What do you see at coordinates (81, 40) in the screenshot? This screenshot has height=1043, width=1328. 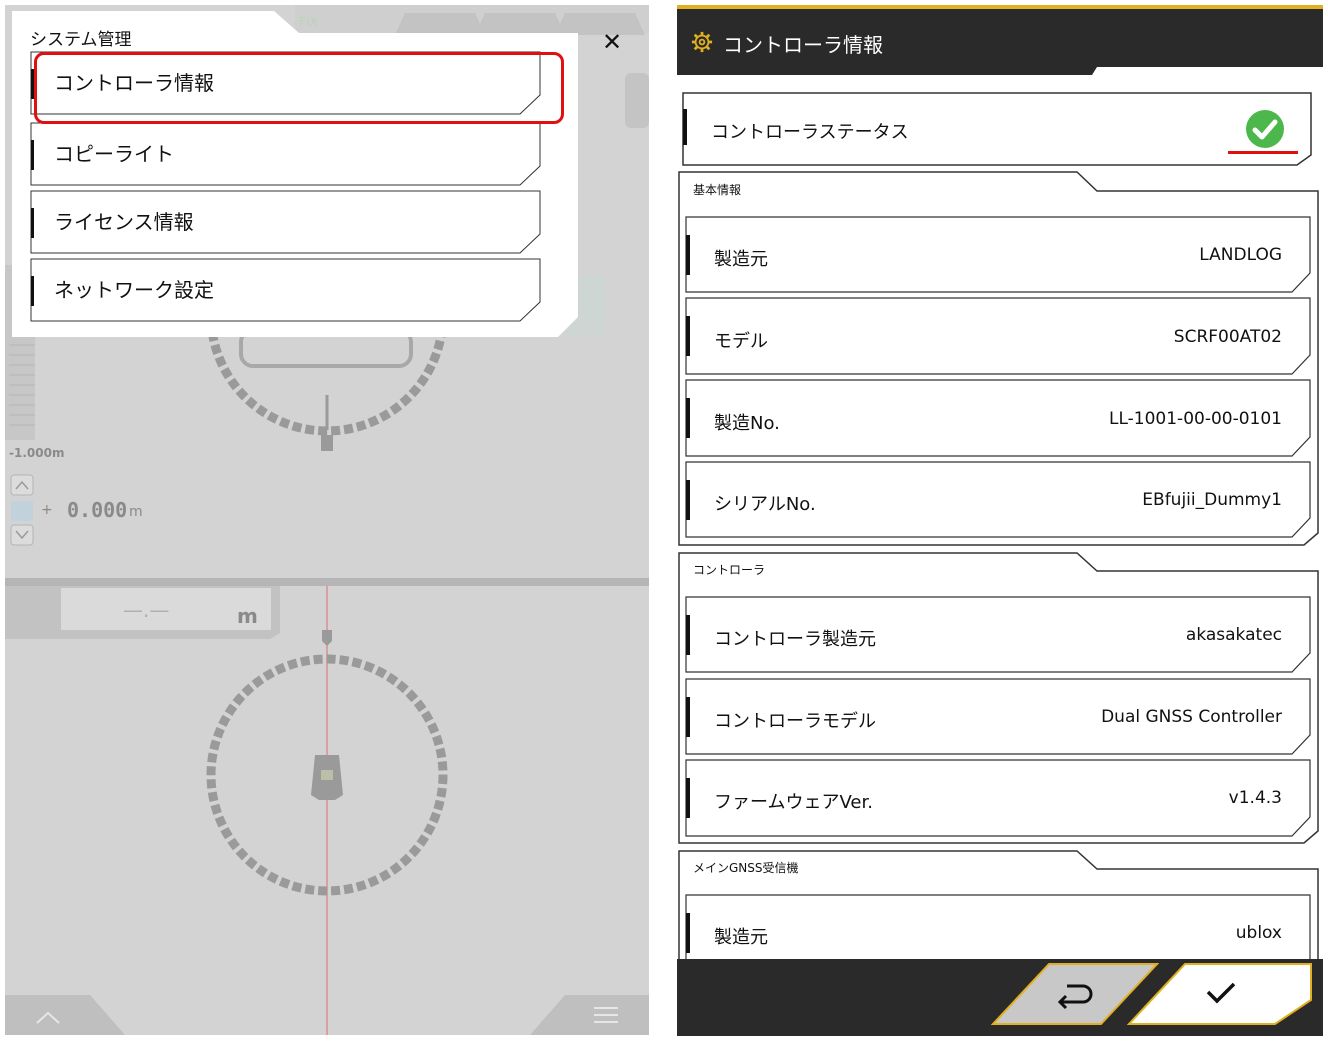 I see `menu-title: システム管理` at bounding box center [81, 40].